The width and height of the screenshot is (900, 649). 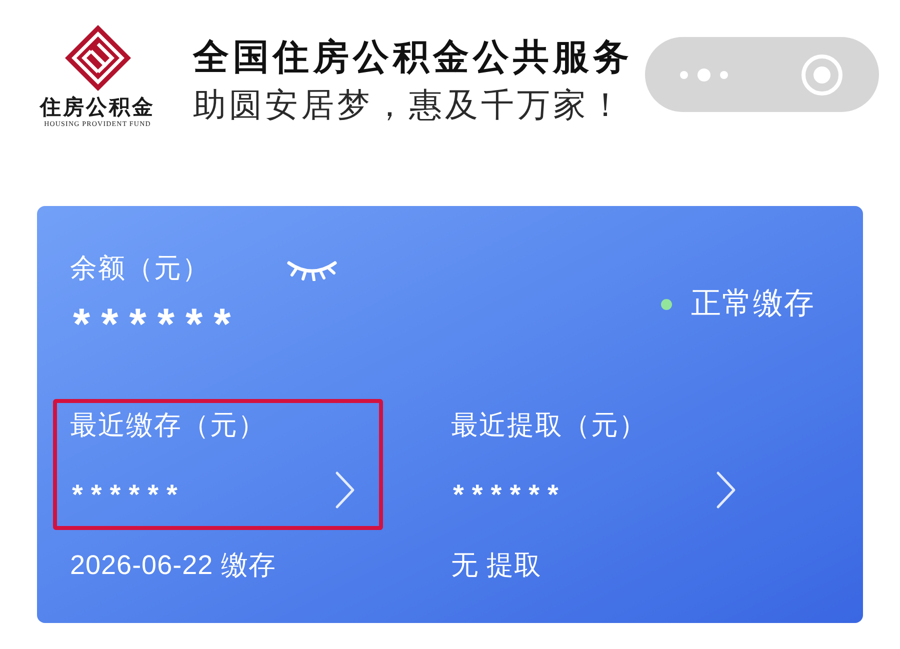 What do you see at coordinates (753, 304) in the screenshot?
I see `status-label: 正常缴存` at bounding box center [753, 304].